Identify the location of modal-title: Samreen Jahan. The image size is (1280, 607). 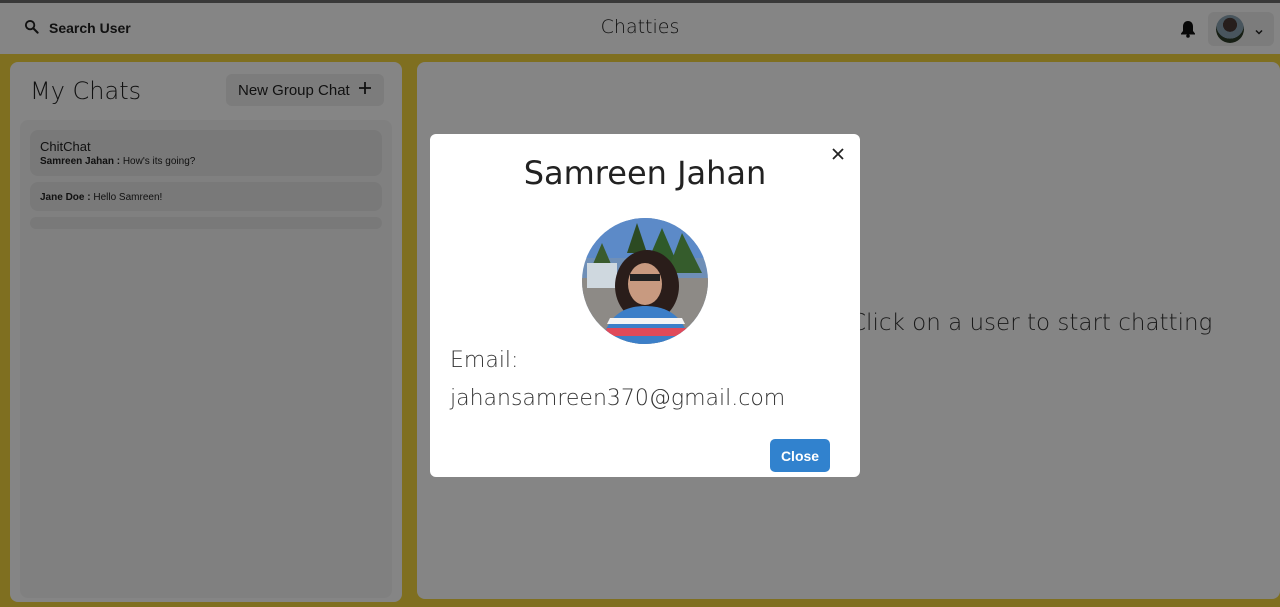
(645, 173).